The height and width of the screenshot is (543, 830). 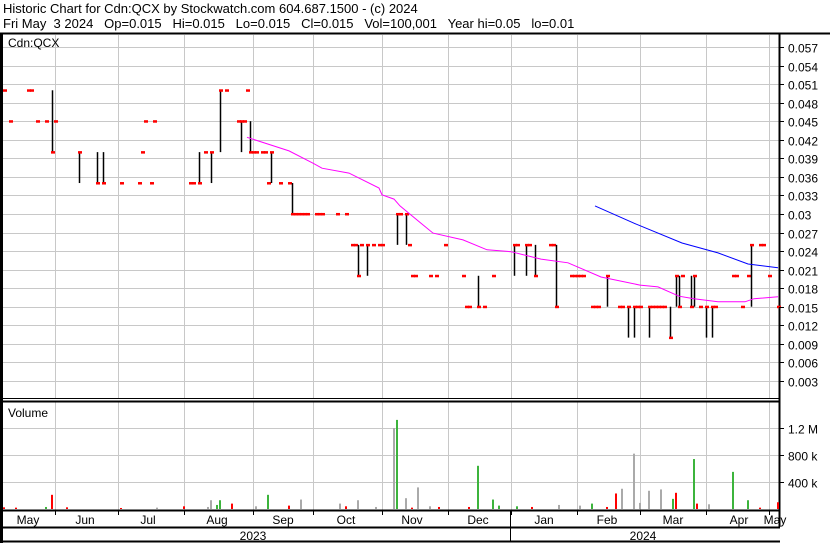 I want to click on price-tick-label: 0.054, so click(x=803, y=68).